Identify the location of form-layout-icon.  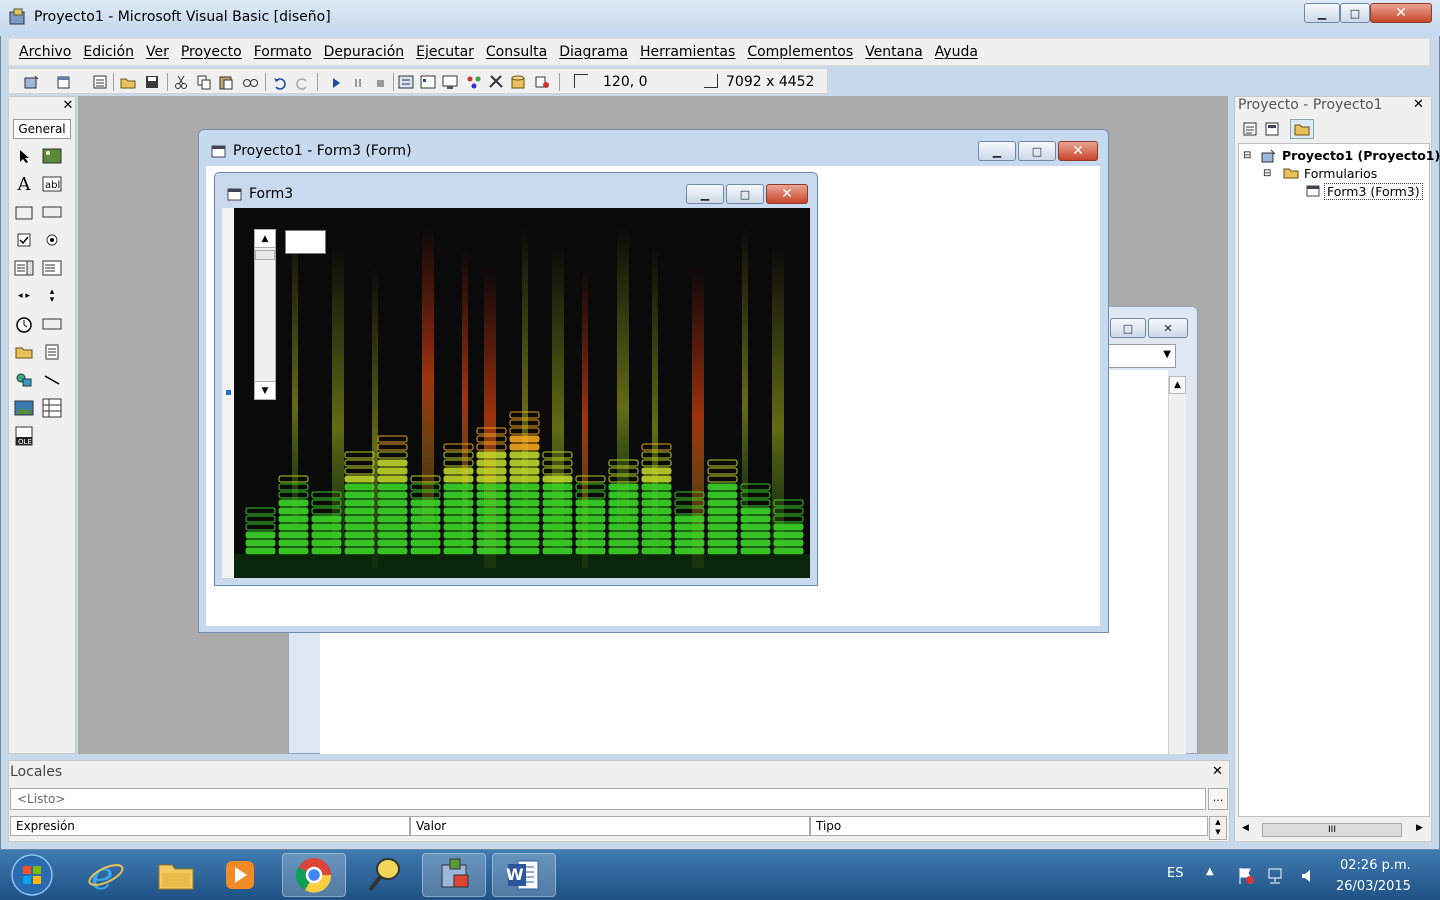
(450, 82).